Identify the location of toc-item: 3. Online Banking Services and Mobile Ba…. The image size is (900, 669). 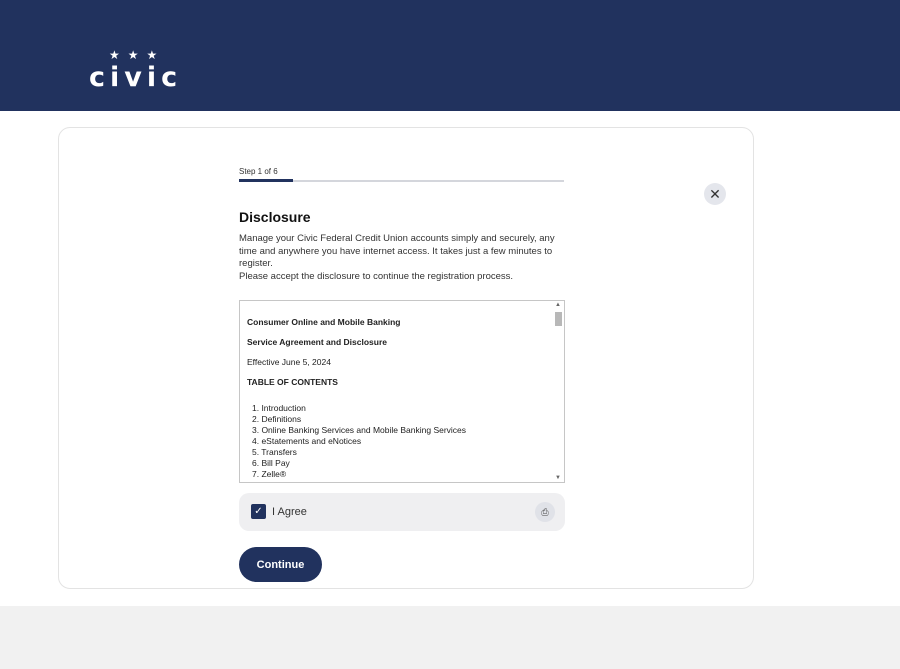
(359, 430).